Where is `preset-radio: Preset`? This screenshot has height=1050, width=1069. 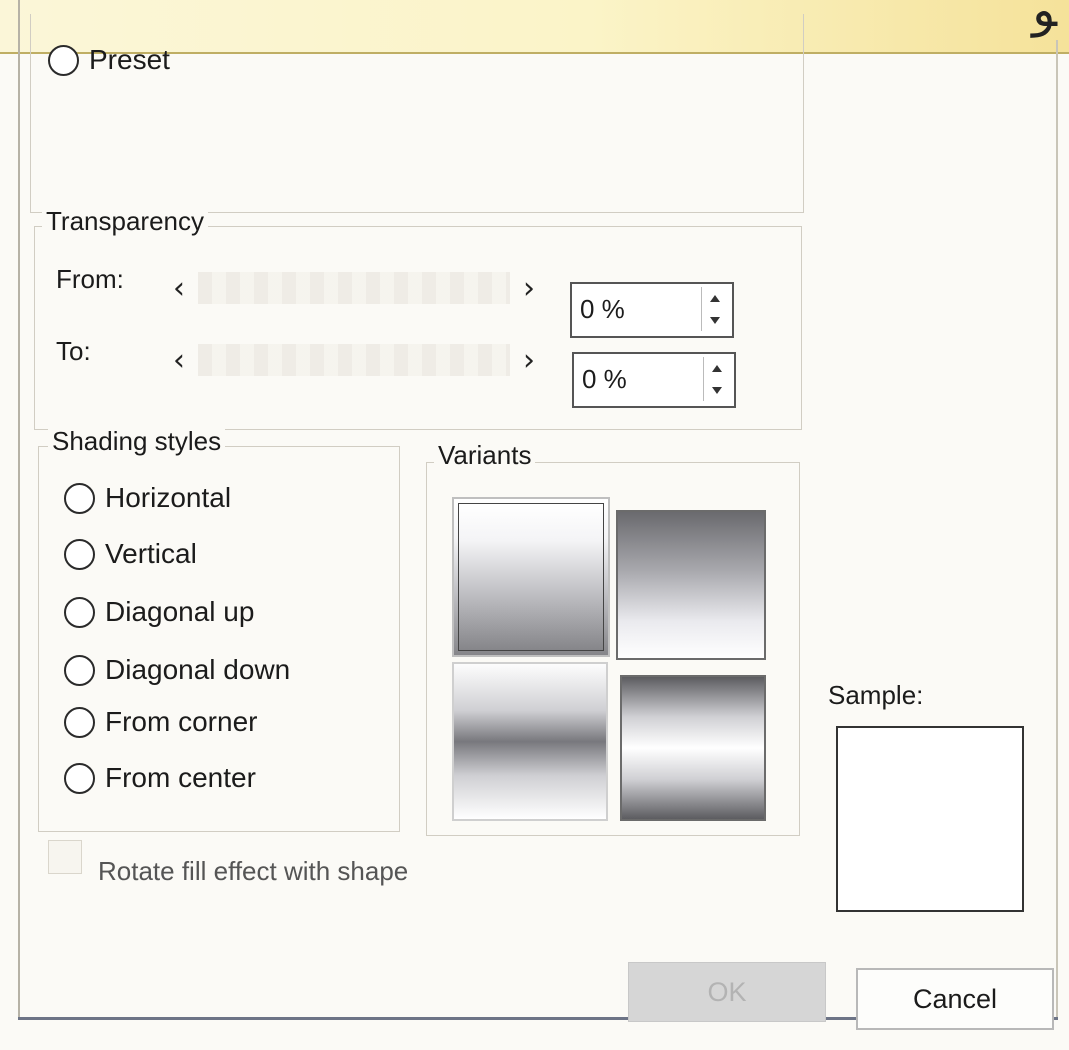 preset-radio: Preset is located at coordinates (109, 60).